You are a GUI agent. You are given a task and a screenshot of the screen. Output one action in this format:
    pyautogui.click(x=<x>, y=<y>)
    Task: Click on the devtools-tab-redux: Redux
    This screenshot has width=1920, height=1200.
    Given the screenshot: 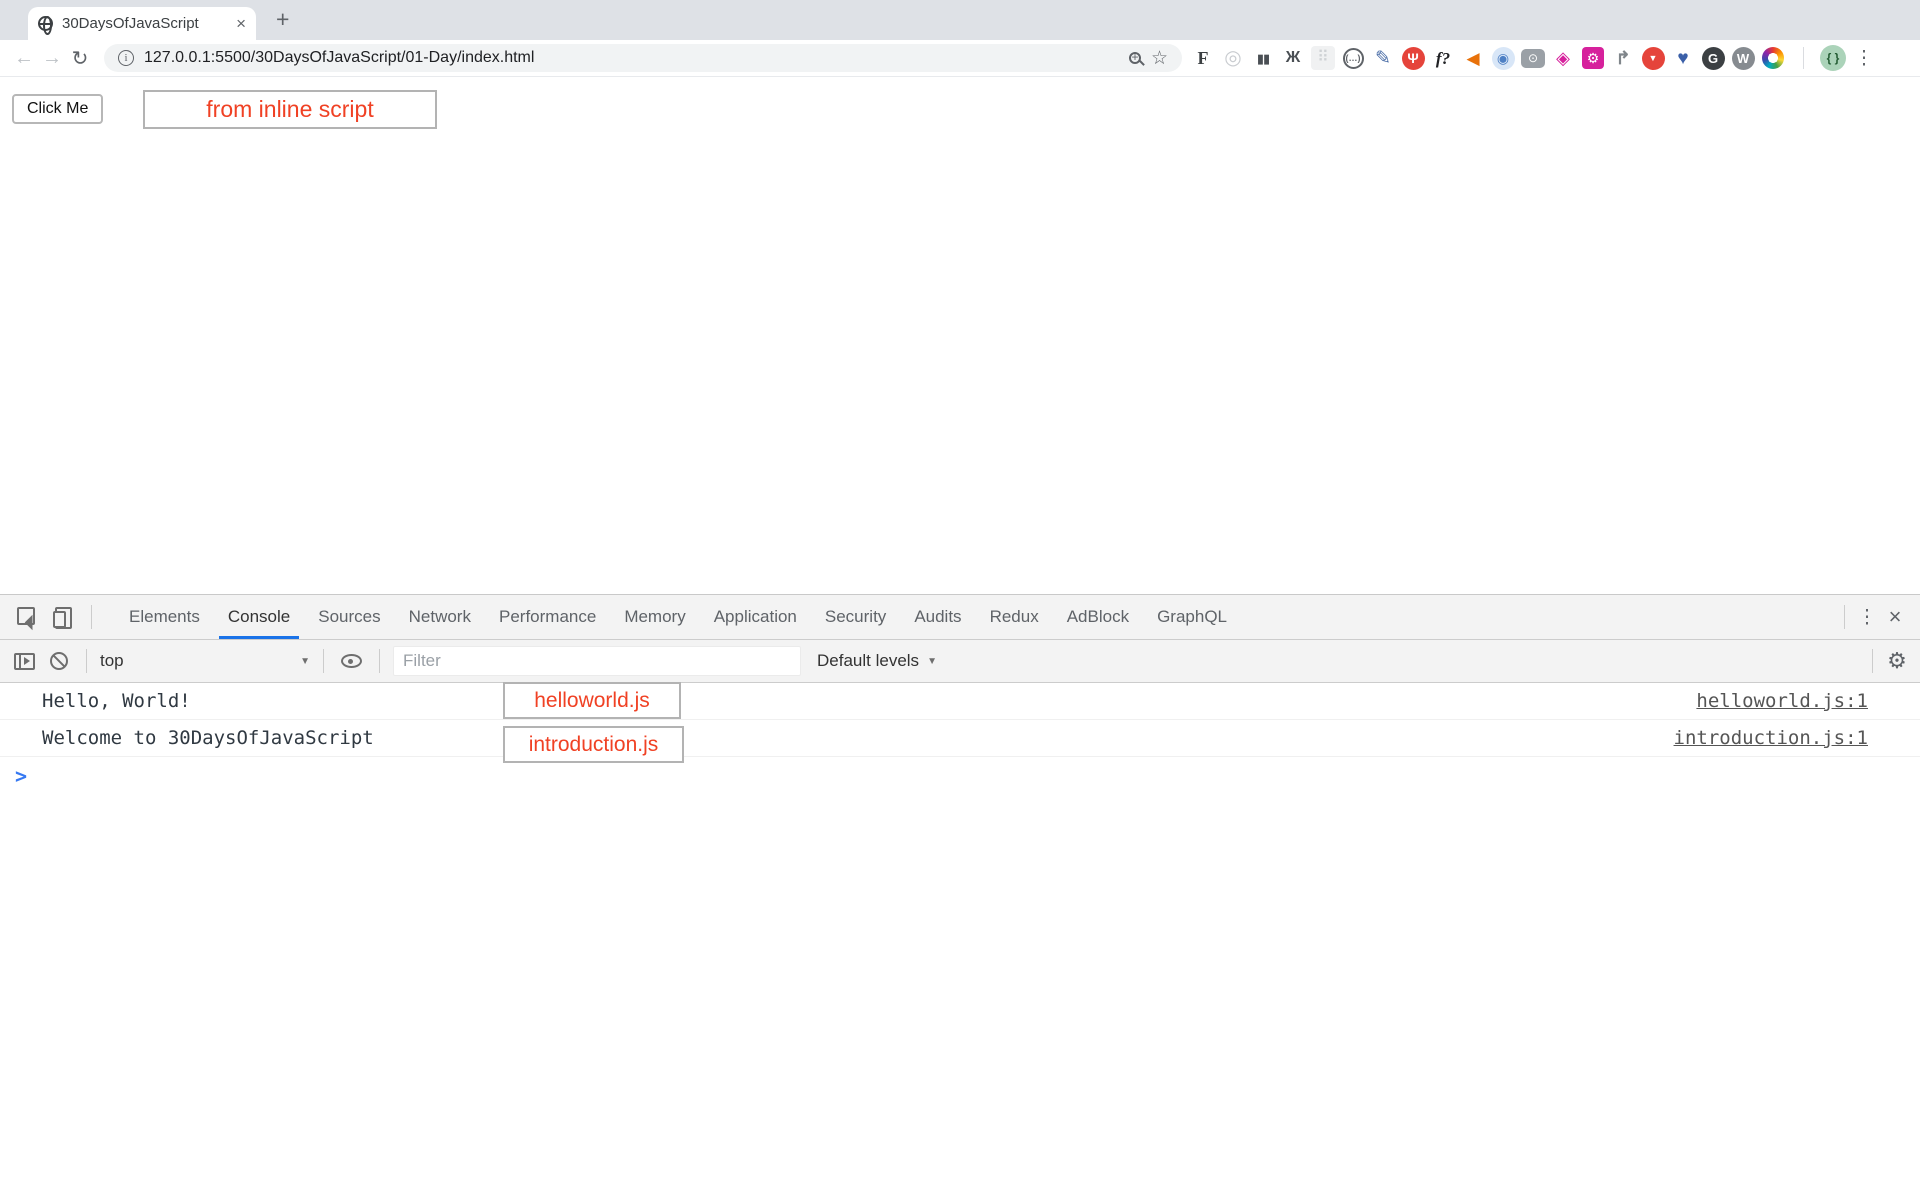 What is the action you would take?
    pyautogui.click(x=1014, y=617)
    